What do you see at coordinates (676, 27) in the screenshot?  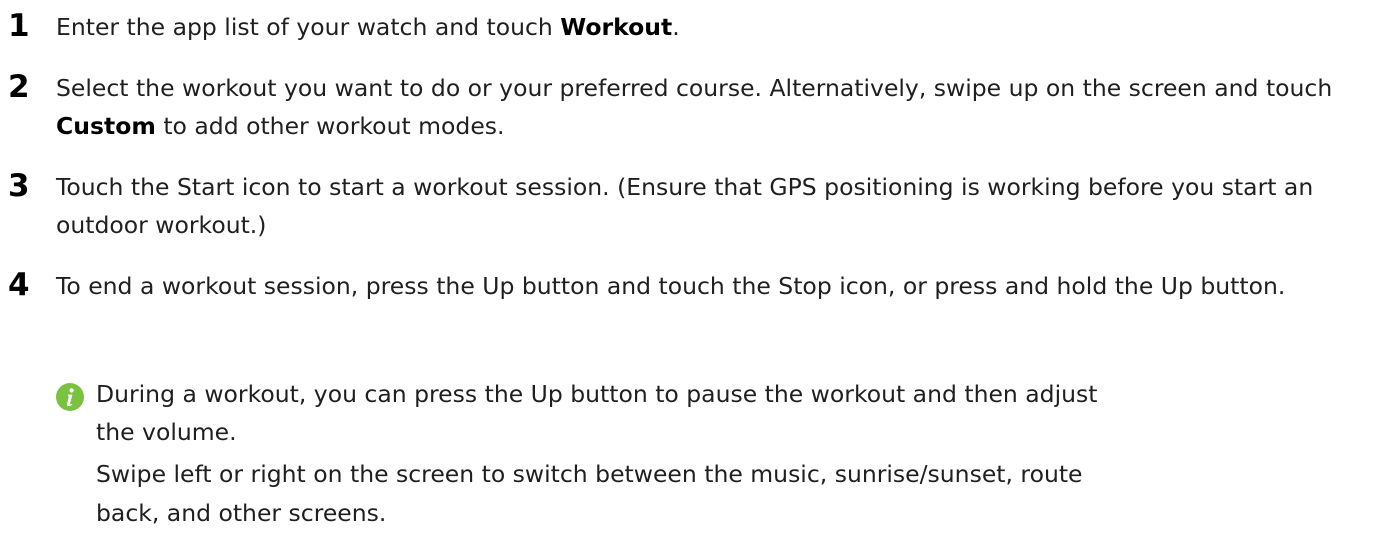 I see `step-text-part: .` at bounding box center [676, 27].